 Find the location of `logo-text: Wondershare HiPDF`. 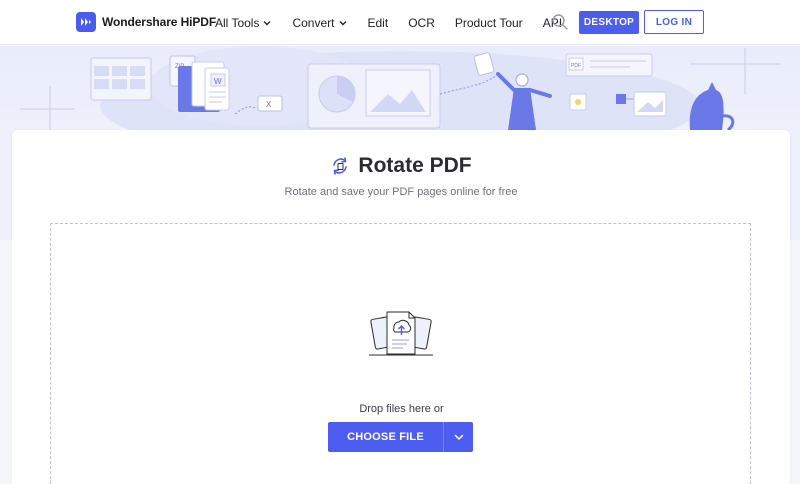

logo-text: Wondershare HiPDF is located at coordinates (159, 22).